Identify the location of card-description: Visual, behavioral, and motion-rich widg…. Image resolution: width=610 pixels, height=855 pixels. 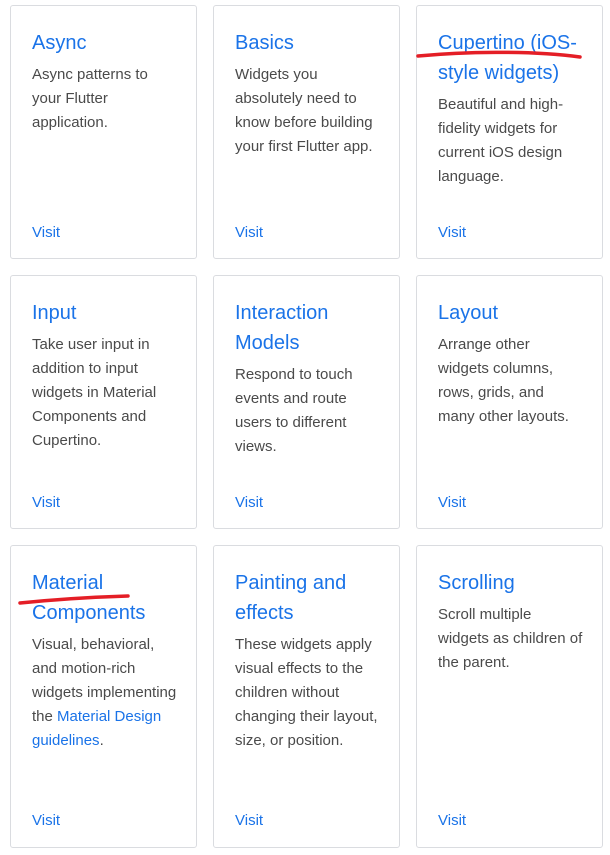
(104, 693).